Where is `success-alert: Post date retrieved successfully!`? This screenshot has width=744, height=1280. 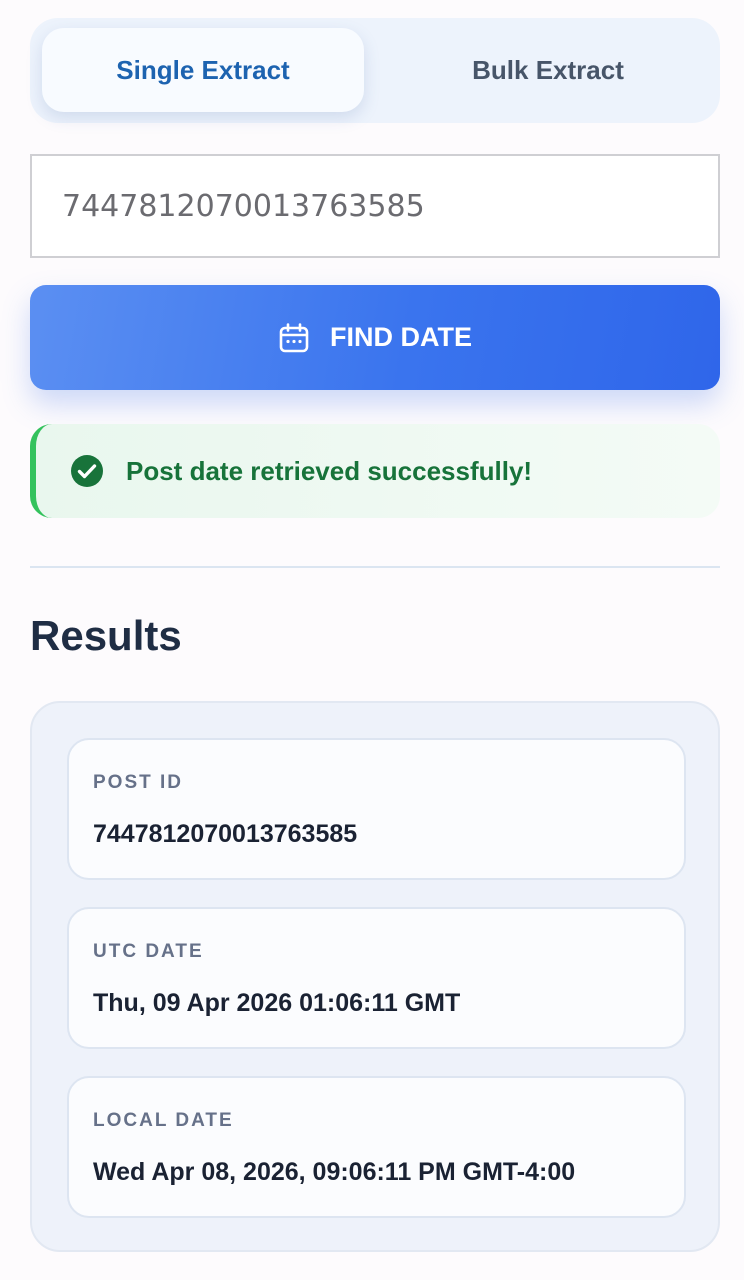 success-alert: Post date retrieved successfully! is located at coordinates (375, 471).